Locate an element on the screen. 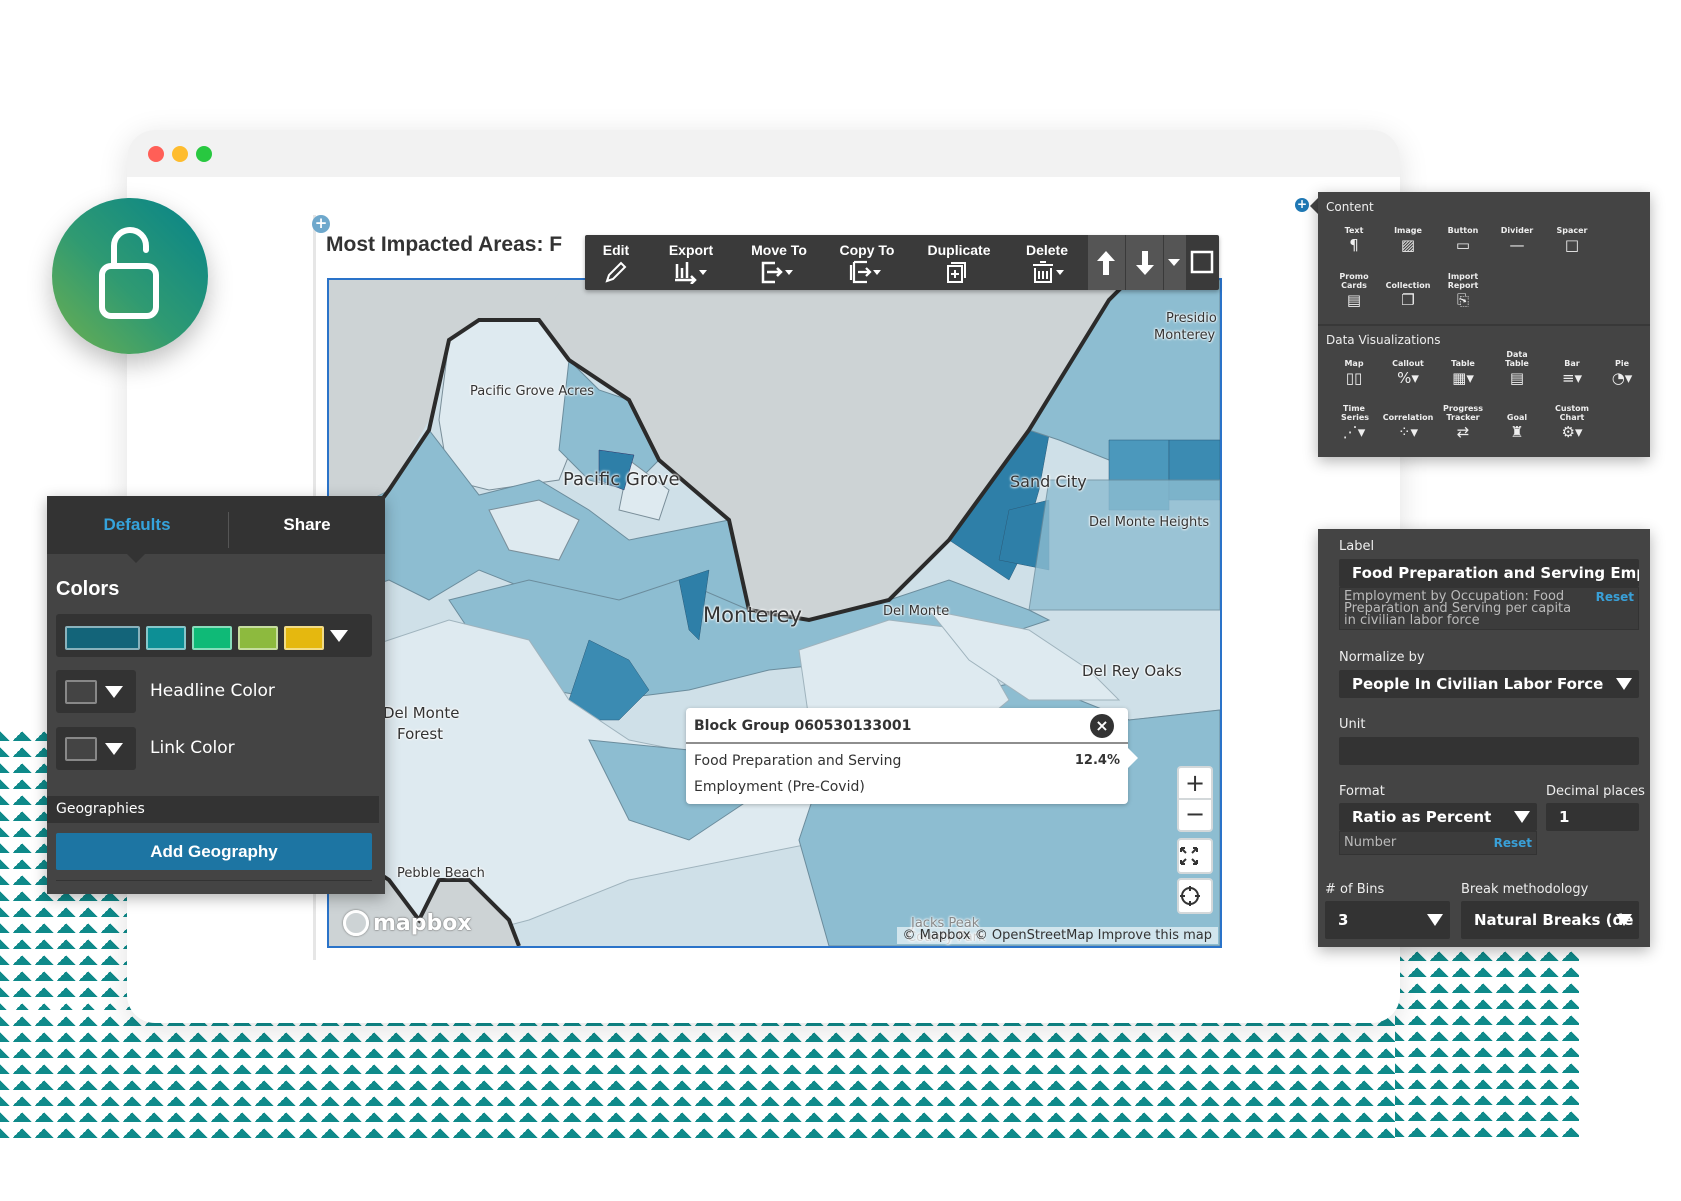 The height and width of the screenshot is (1201, 1681). content-item-text: Text ¶ is located at coordinates (1354, 239).